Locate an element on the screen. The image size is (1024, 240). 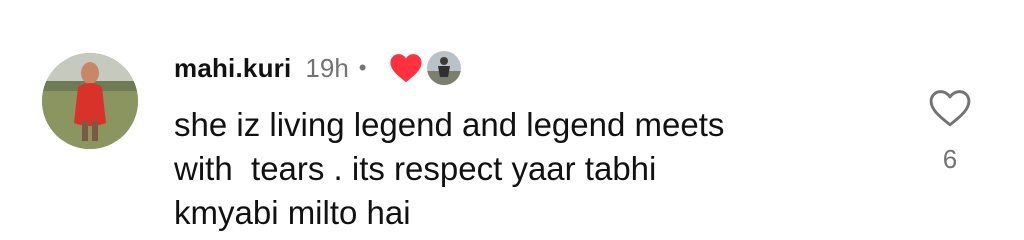
username-link: mahi.kuri is located at coordinates (232, 68).